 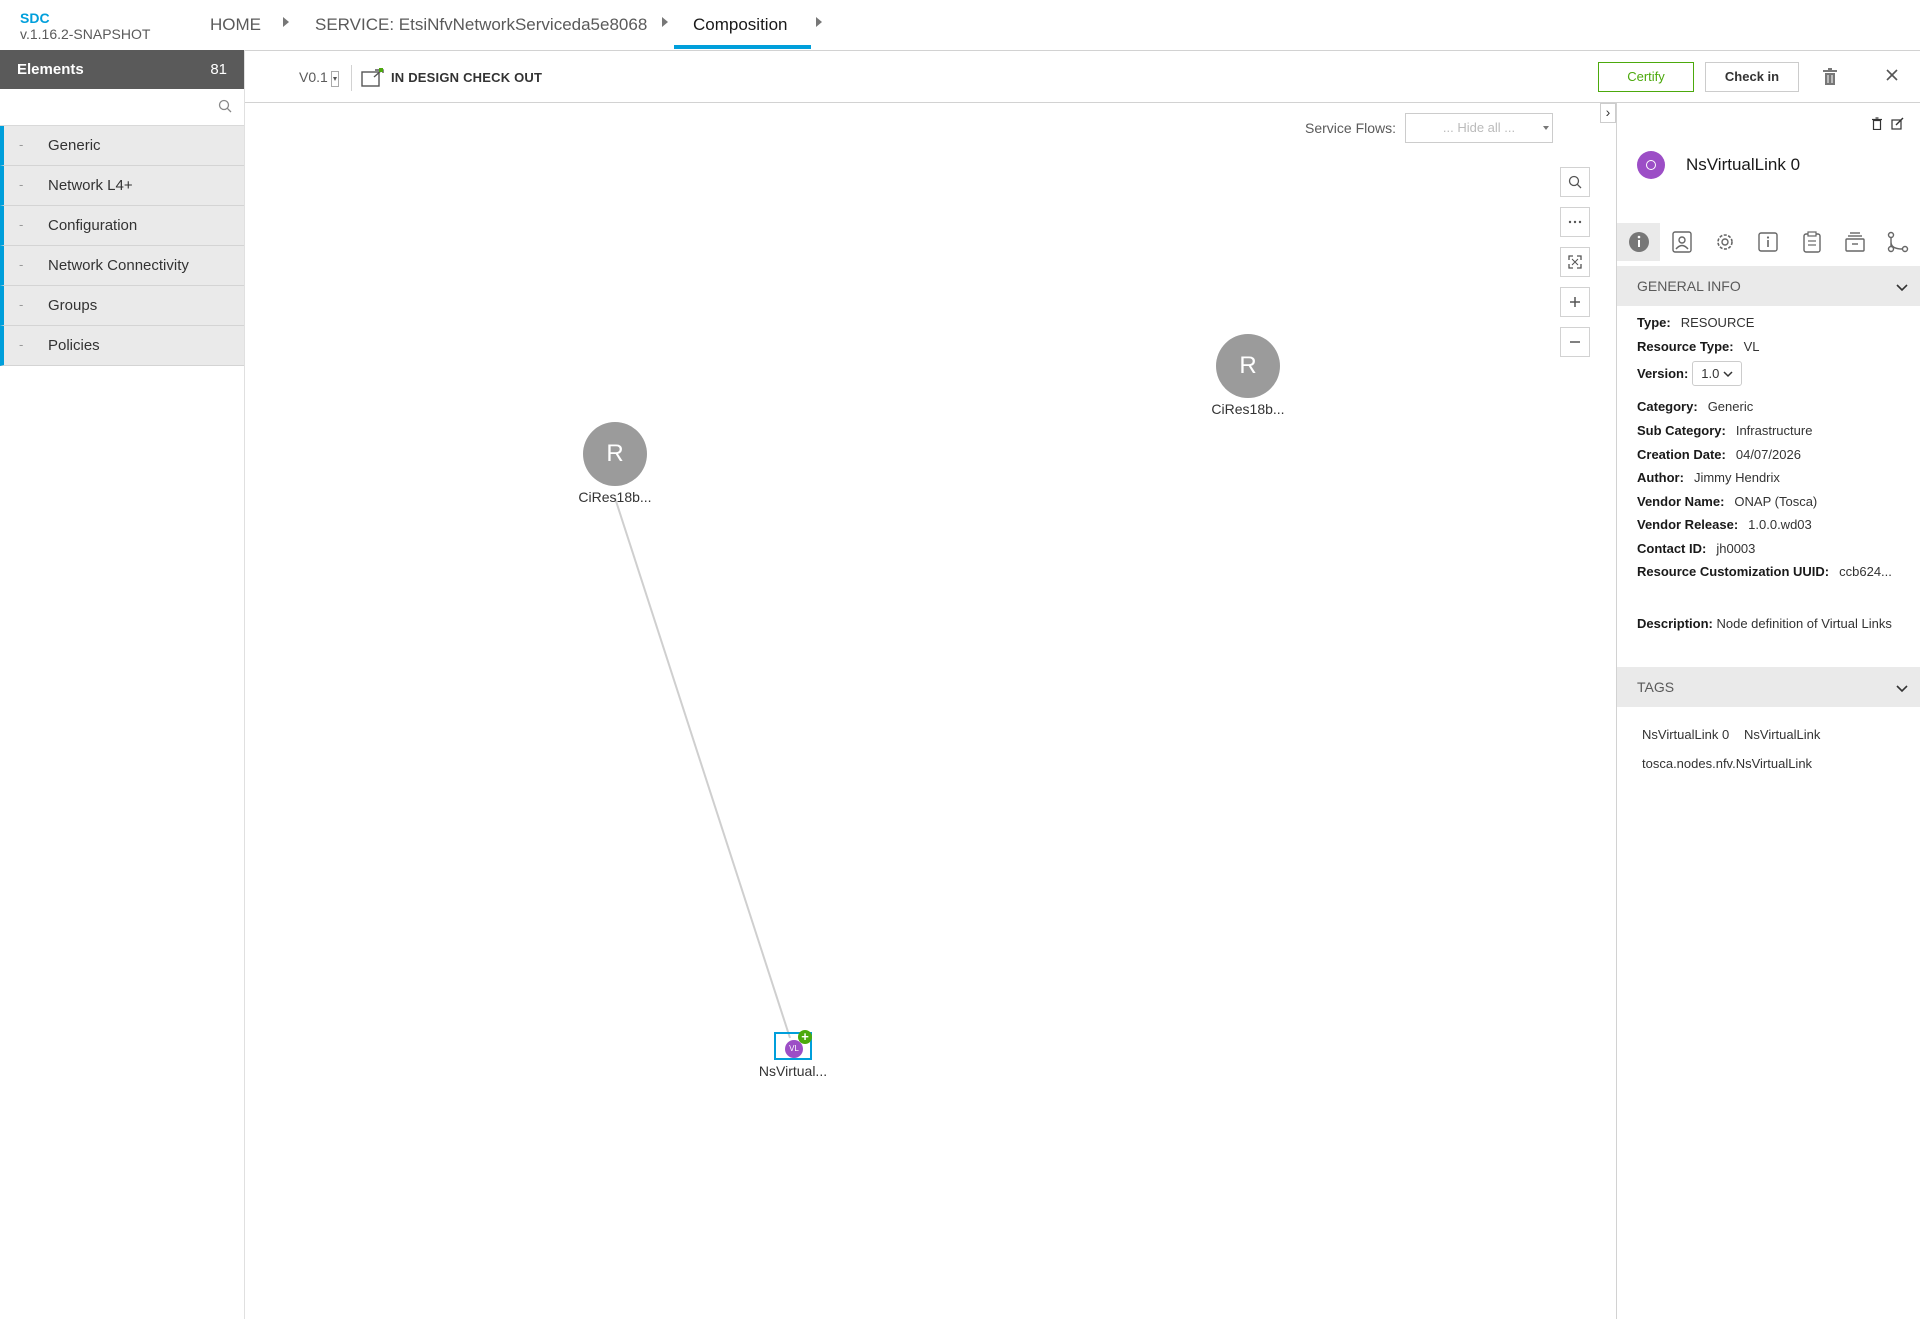 I want to click on tab-relations, so click(x=1898, y=242).